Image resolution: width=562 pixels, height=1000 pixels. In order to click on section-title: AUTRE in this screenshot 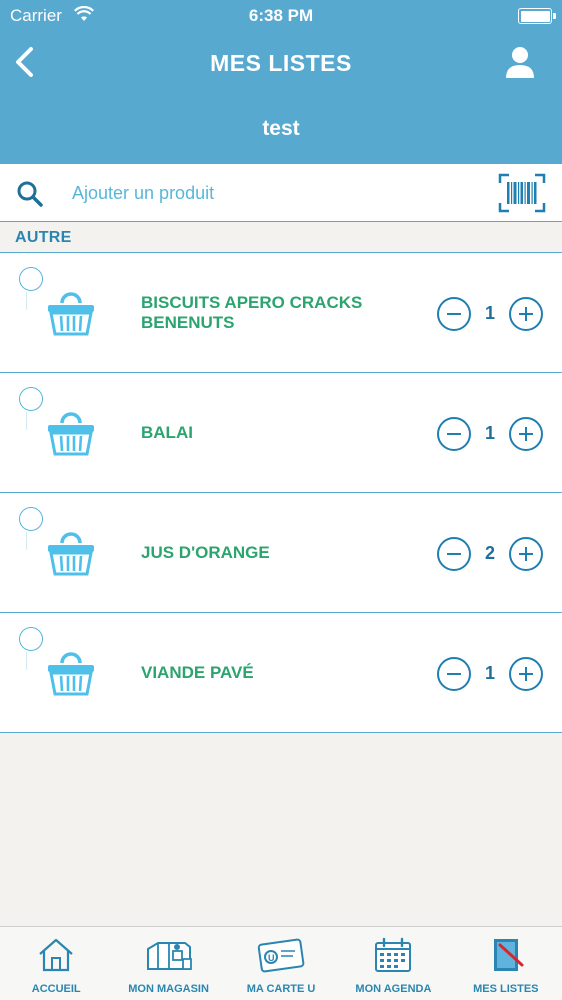, I will do `click(43, 237)`.